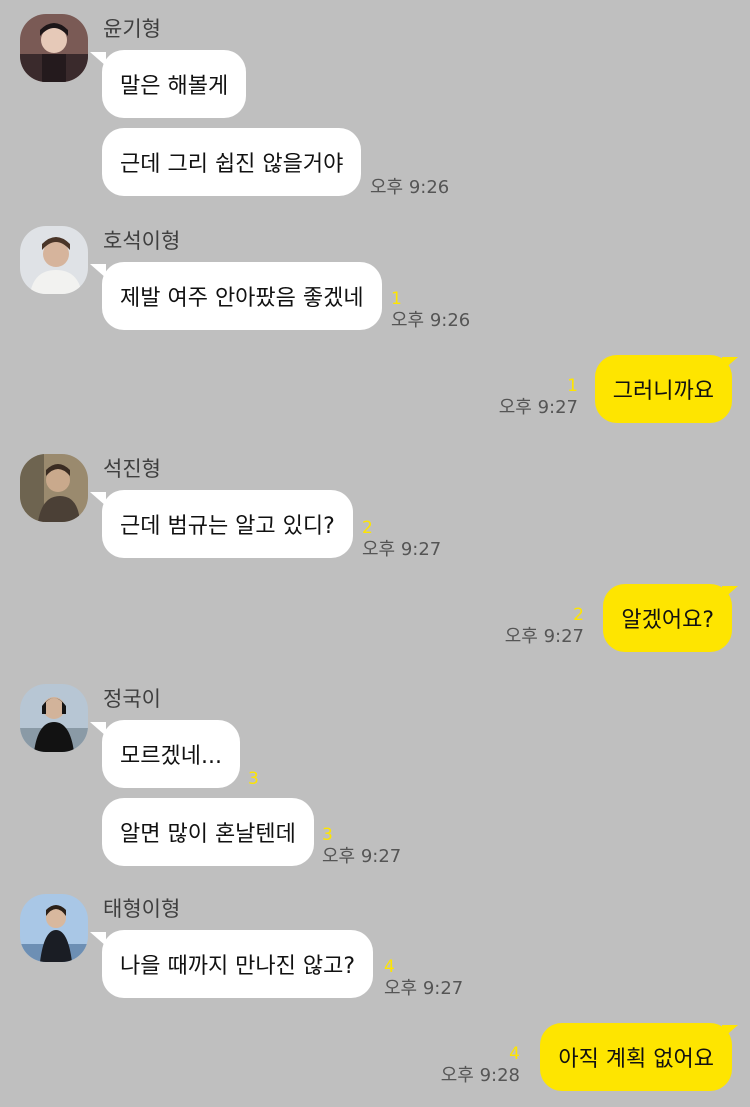  Describe the element at coordinates (636, 1057) in the screenshot. I see `message-bubble: 아직 계획 없어요` at that location.